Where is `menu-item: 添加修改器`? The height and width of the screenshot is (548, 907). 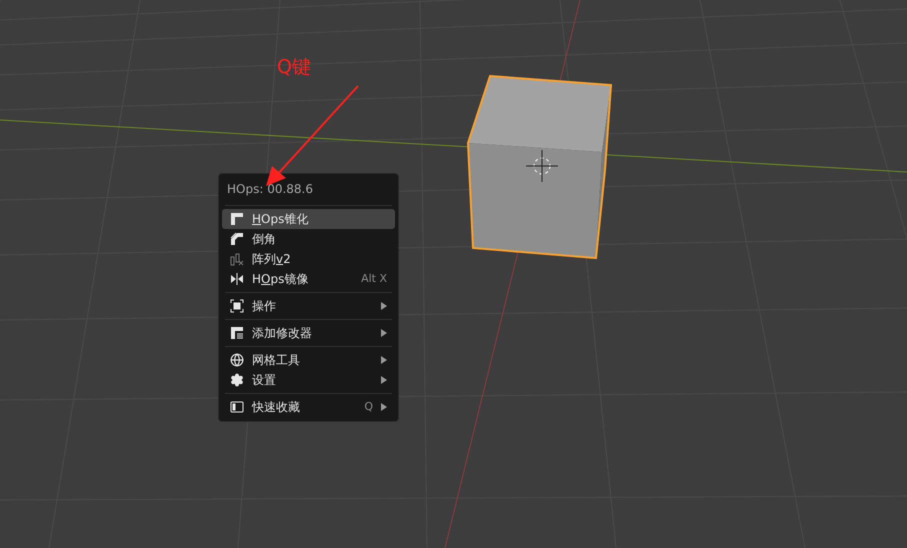 menu-item: 添加修改器 is located at coordinates (308, 333).